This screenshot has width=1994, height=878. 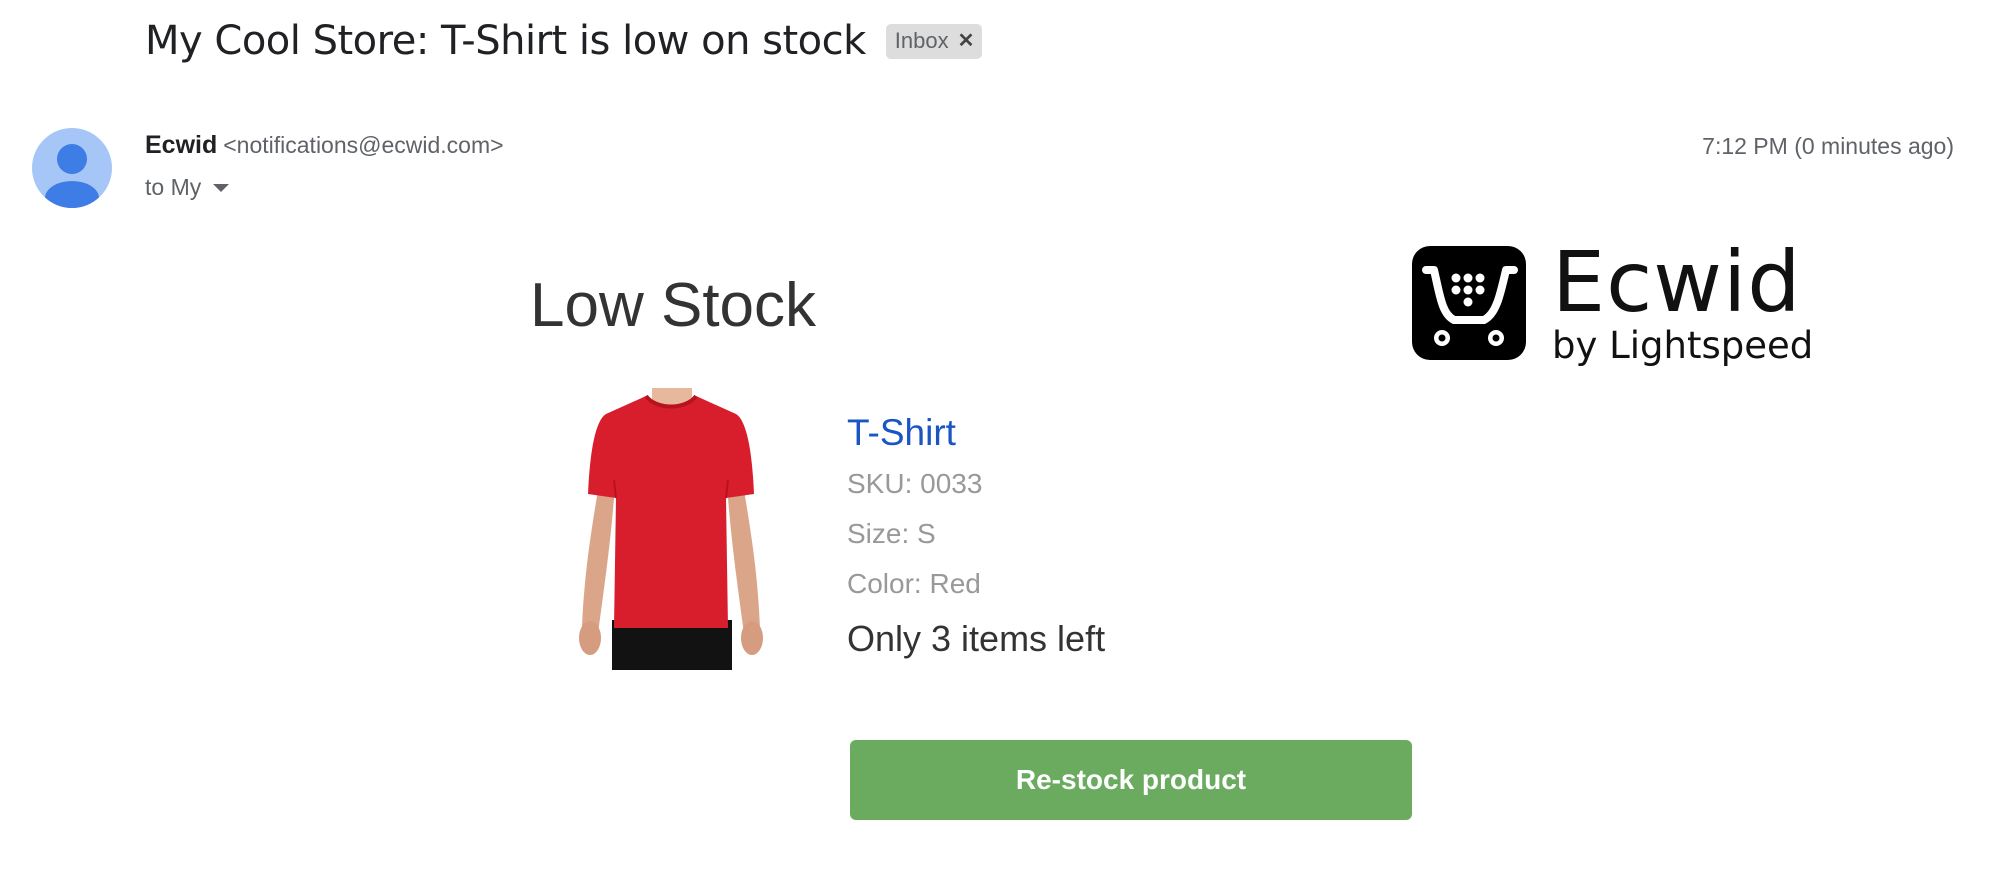 I want to click on logo-text: Ecwid by Lightspeed, so click(x=1683, y=303).